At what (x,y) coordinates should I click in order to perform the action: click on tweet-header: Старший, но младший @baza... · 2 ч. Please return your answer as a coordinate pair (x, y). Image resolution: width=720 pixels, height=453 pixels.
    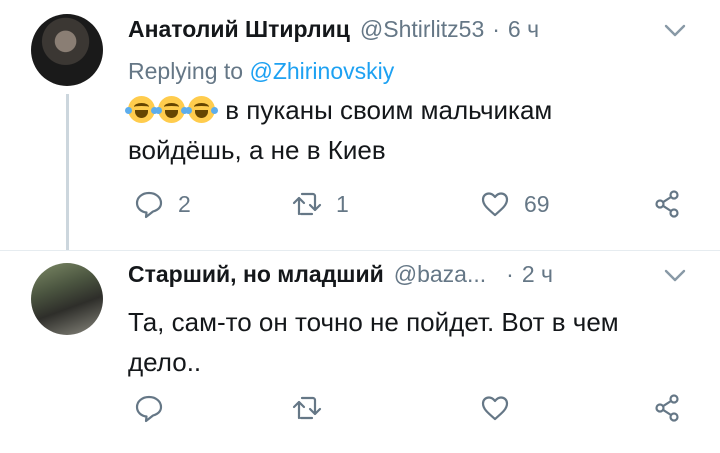
    Looking at the image, I should click on (340, 274).